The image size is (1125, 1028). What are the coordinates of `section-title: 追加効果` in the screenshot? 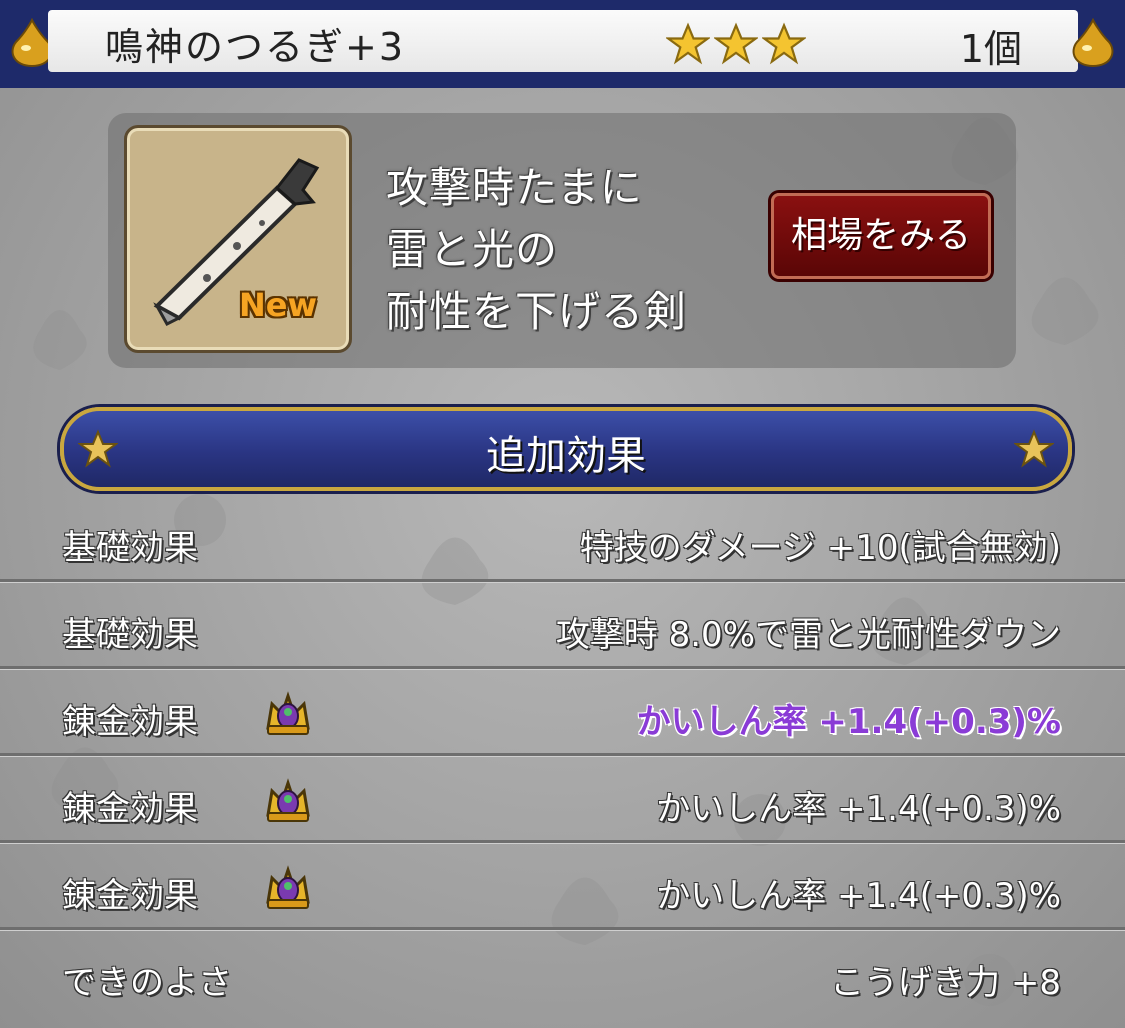 It's located at (566, 456).